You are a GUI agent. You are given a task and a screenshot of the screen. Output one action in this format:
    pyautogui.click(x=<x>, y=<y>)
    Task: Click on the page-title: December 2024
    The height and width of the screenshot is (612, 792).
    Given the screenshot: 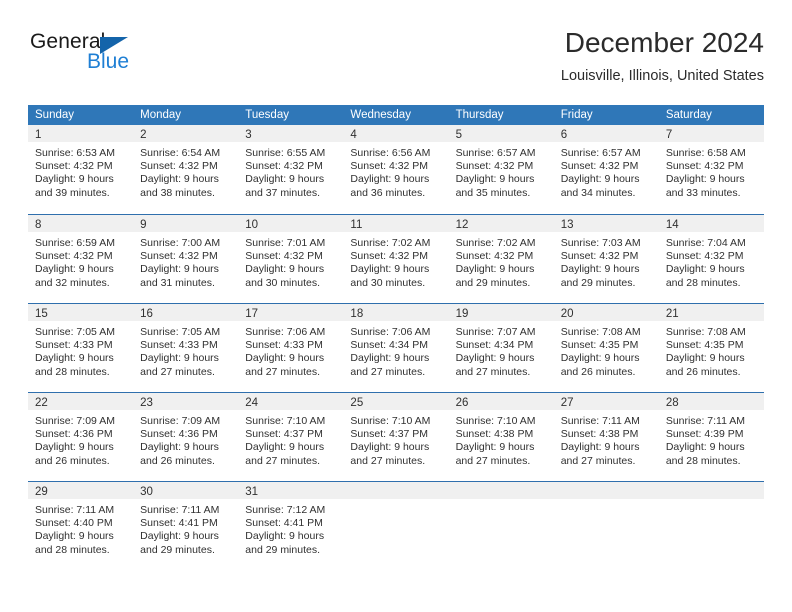 What is the action you would take?
    pyautogui.click(x=664, y=42)
    